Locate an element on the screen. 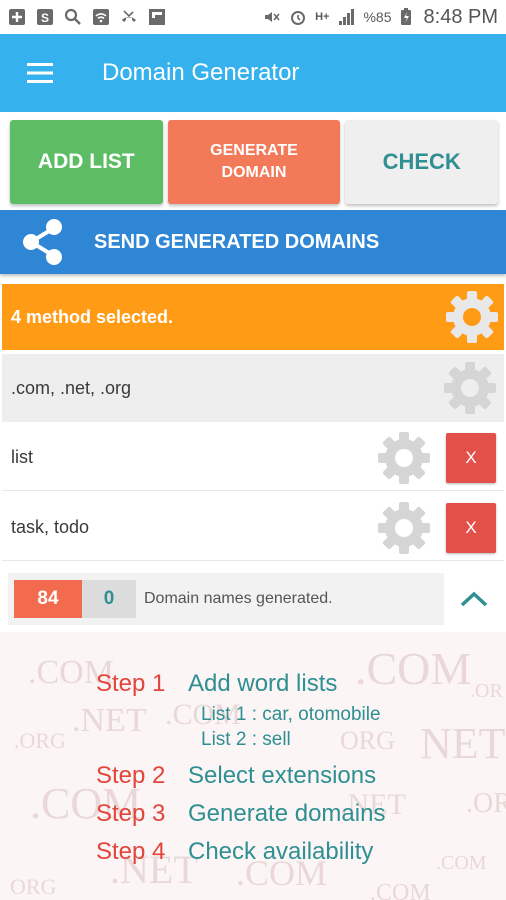  check-button: CHECK is located at coordinates (422, 162).